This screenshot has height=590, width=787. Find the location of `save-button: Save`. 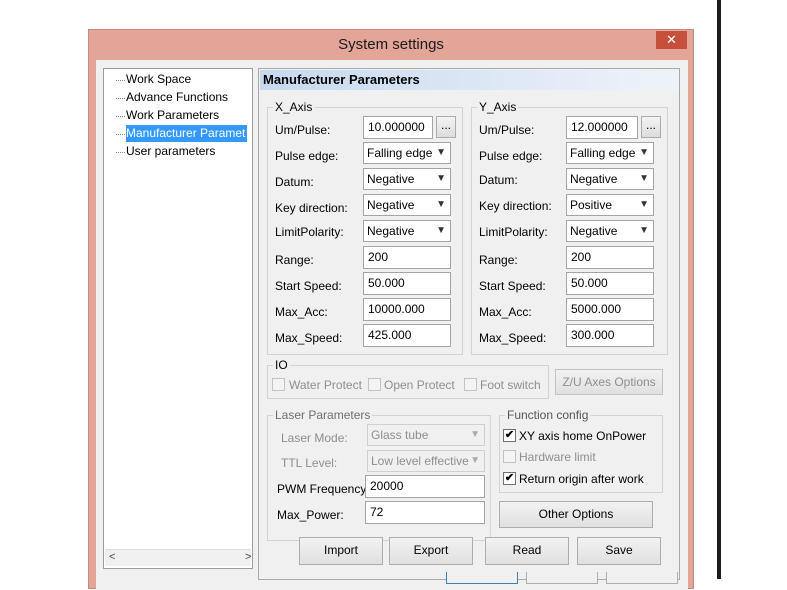

save-button: Save is located at coordinates (619, 551).